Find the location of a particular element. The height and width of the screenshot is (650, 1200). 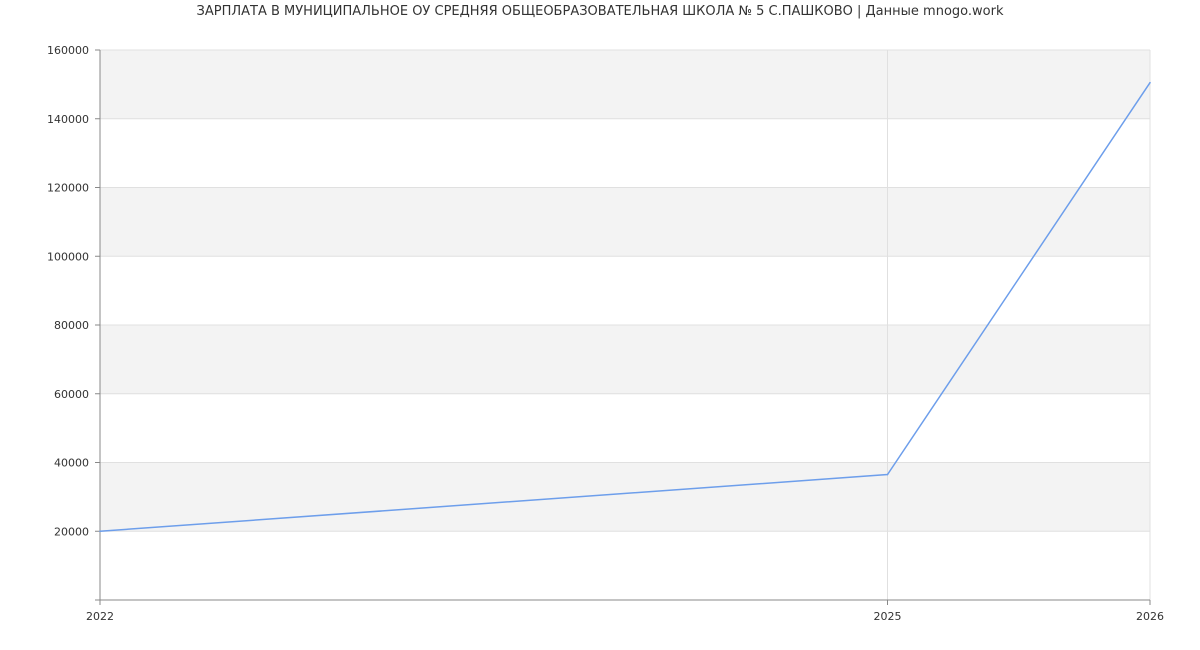

y-tick-label: 140000 is located at coordinates (68, 119).